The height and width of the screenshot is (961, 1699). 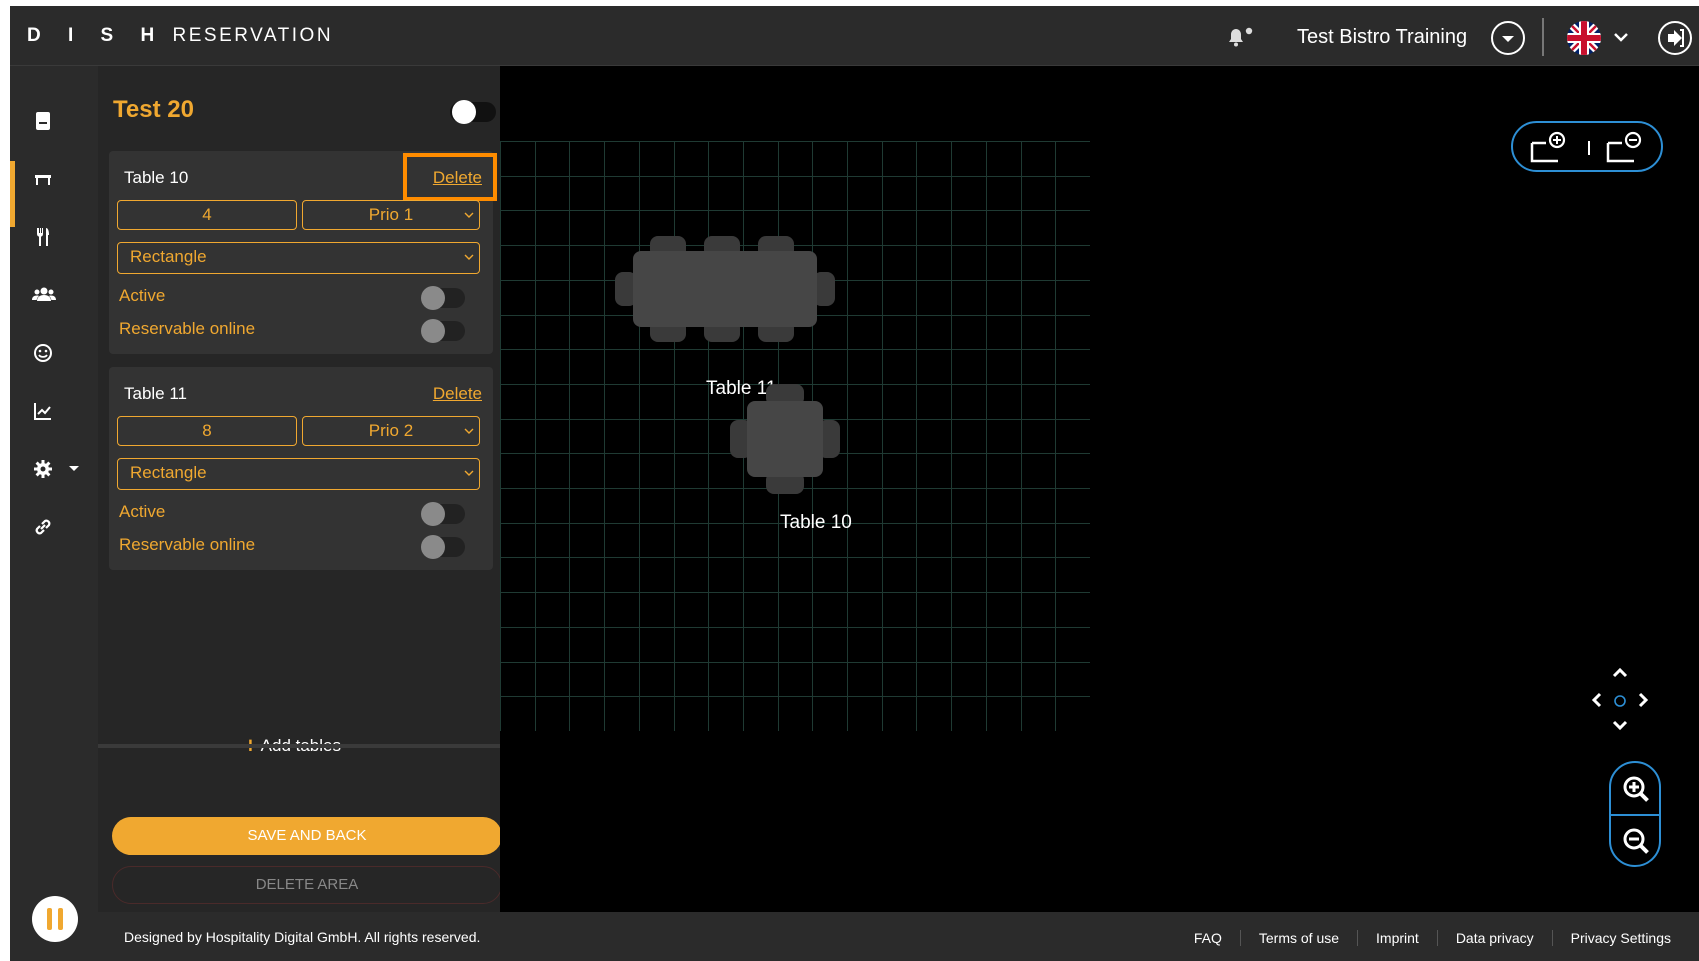 I want to click on sidebar, so click(x=54, y=513).